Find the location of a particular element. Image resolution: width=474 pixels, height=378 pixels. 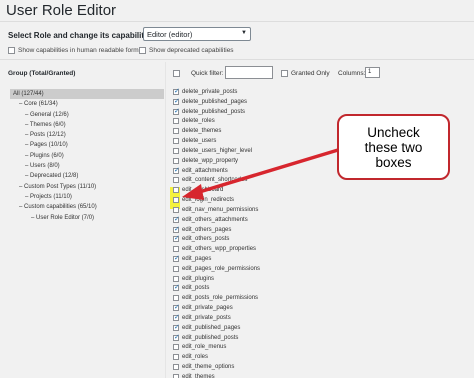

arrow-head is located at coordinates (193, 192).